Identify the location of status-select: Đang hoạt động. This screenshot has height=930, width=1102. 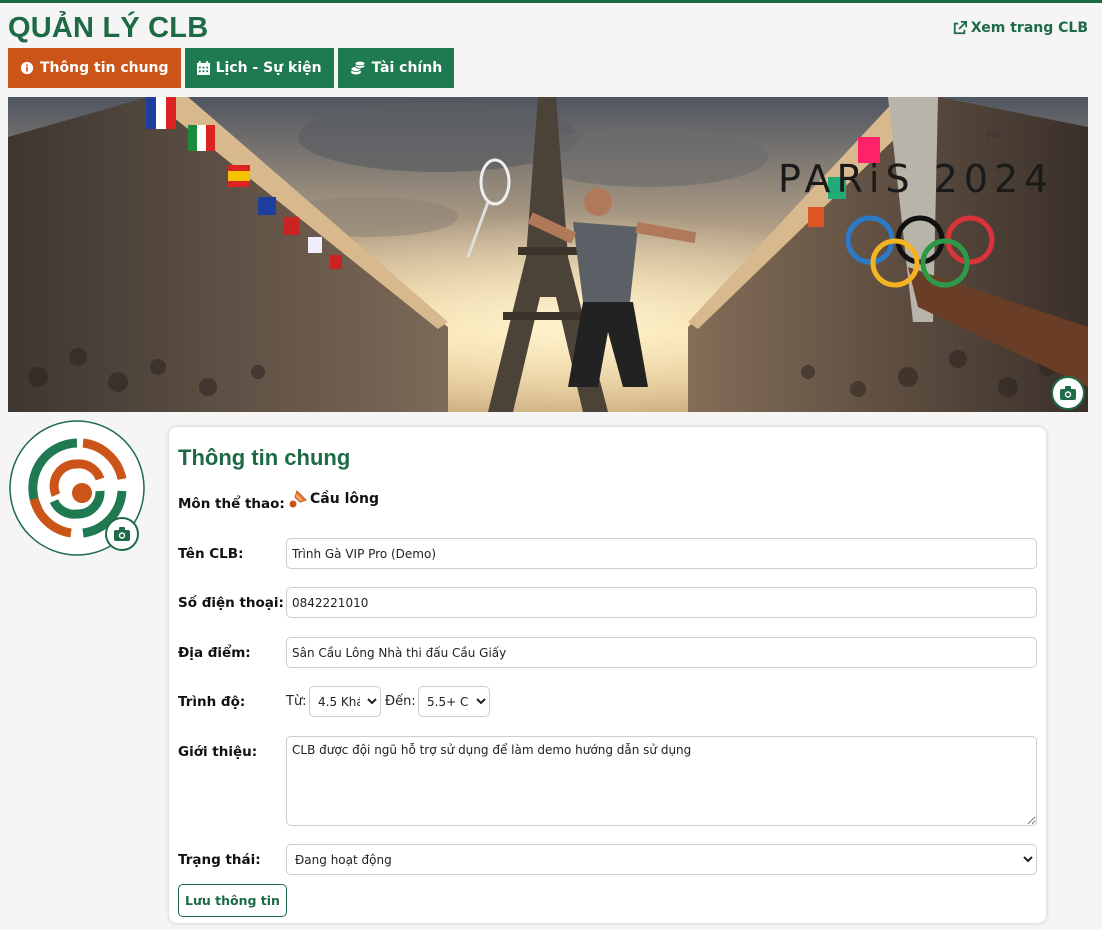
(661, 859).